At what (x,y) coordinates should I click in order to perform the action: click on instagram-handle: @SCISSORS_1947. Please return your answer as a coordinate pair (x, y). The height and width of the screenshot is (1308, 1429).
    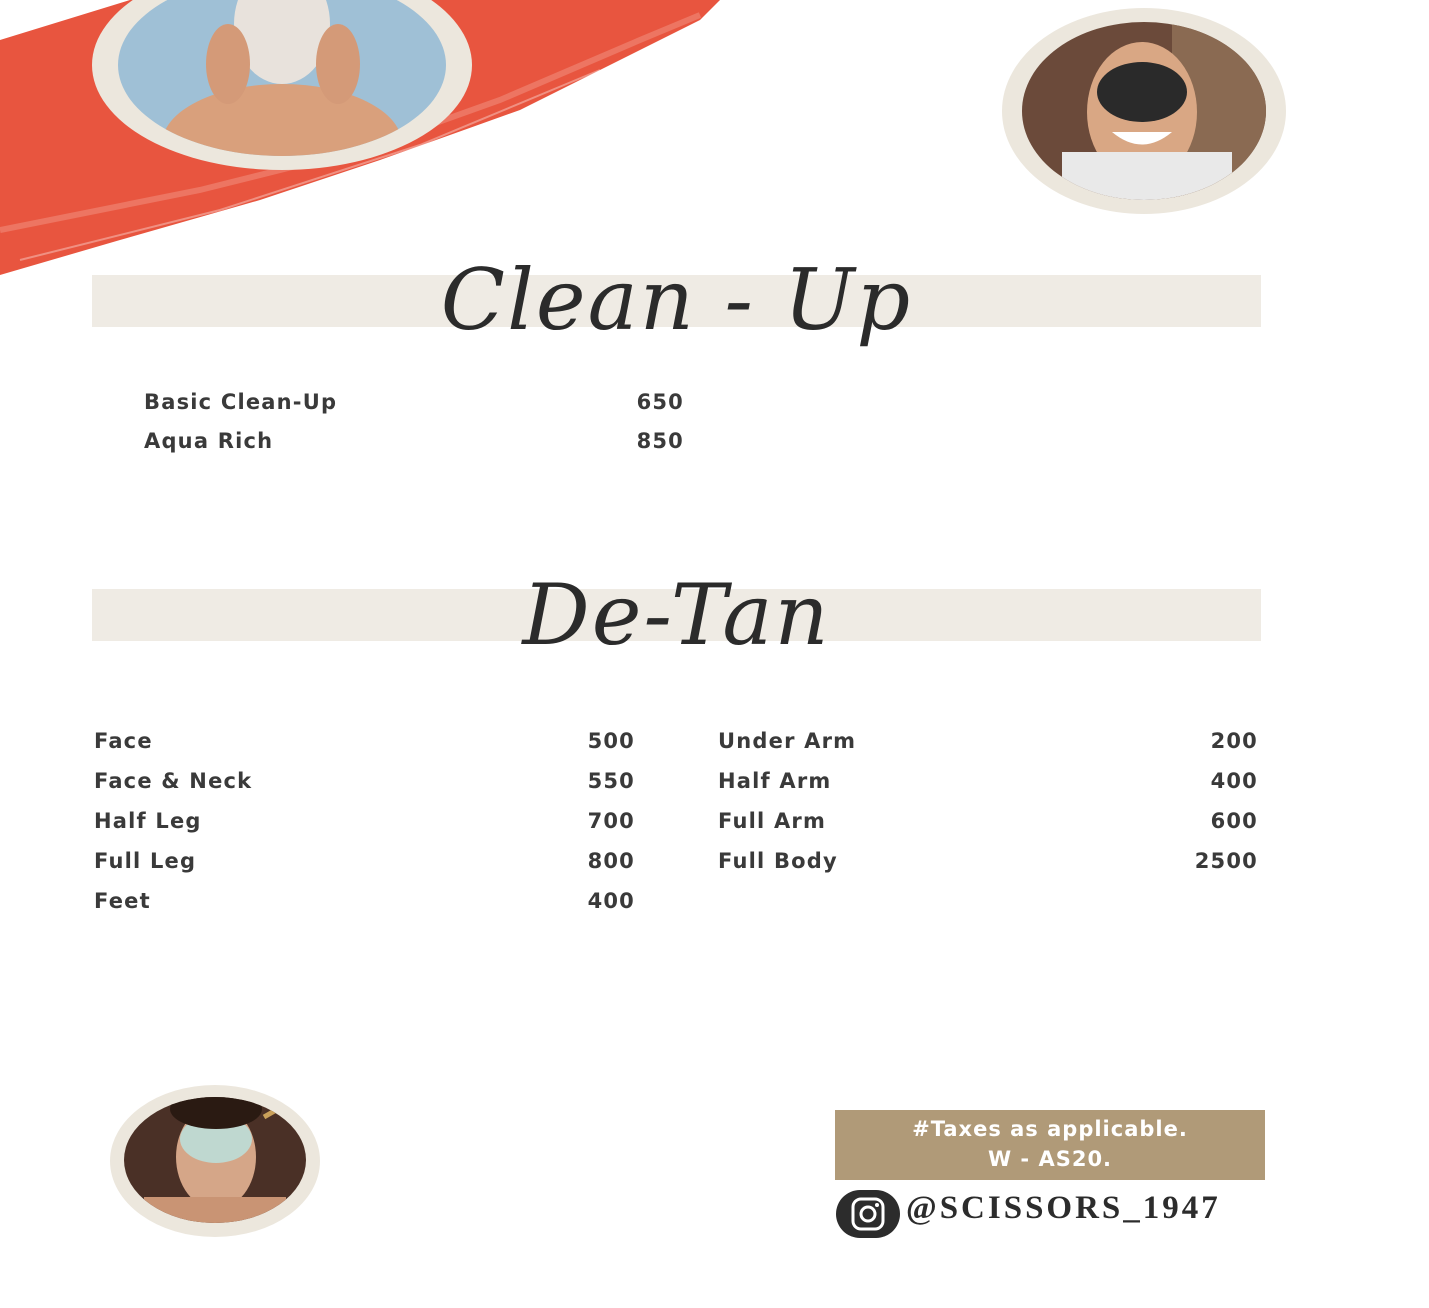
    Looking at the image, I should click on (1063, 1208).